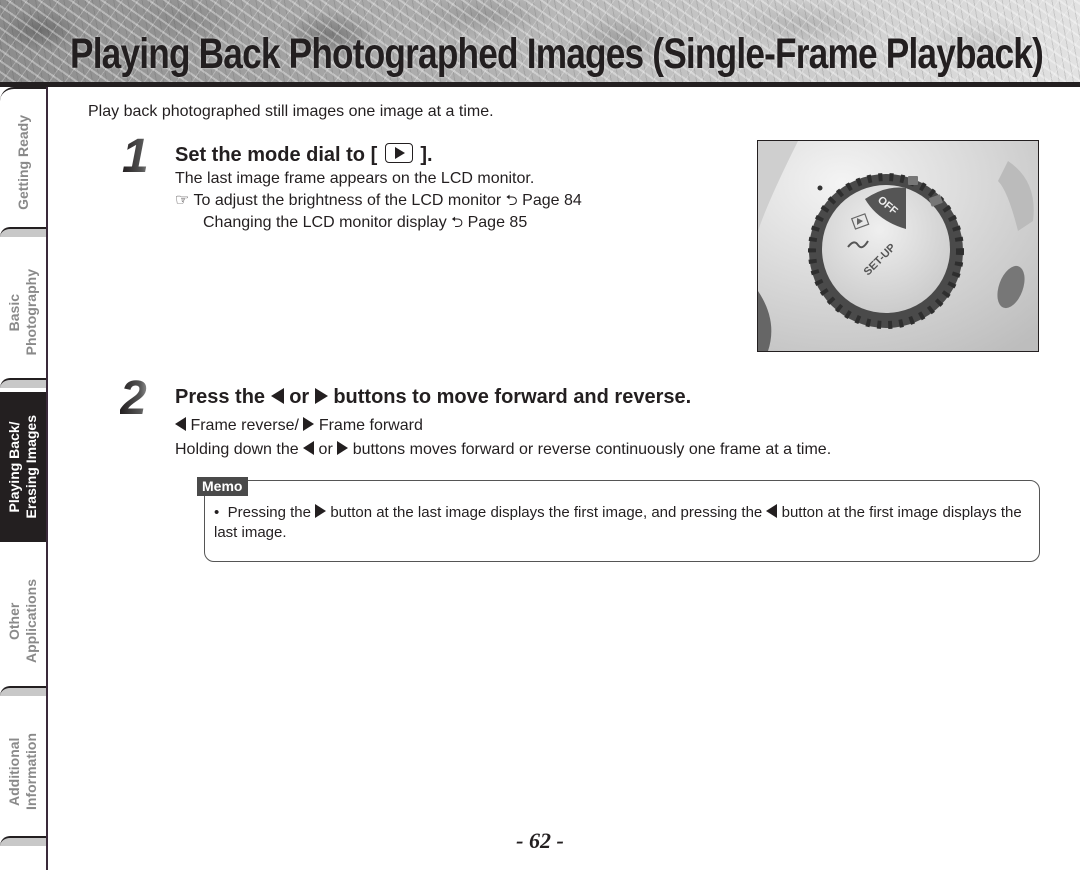 The image size is (1080, 870). What do you see at coordinates (276, 155) in the screenshot?
I see `step-1-title-text: Set the mode dial to [` at bounding box center [276, 155].